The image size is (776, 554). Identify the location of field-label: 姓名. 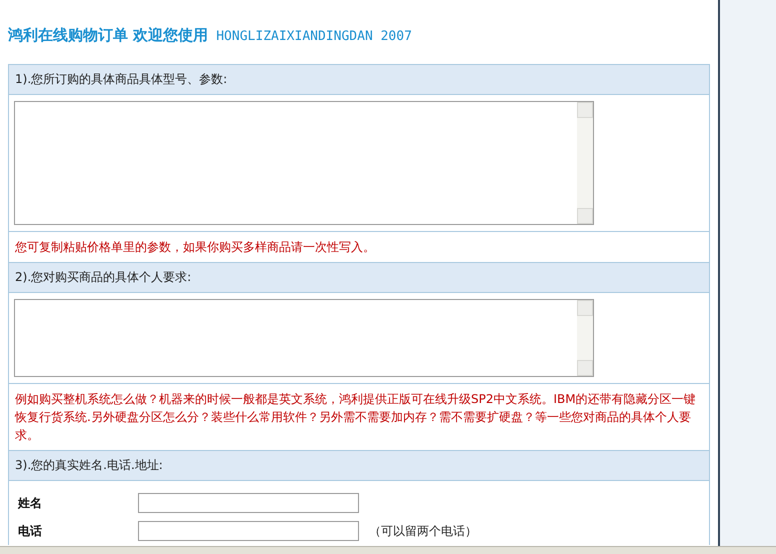
(29, 503).